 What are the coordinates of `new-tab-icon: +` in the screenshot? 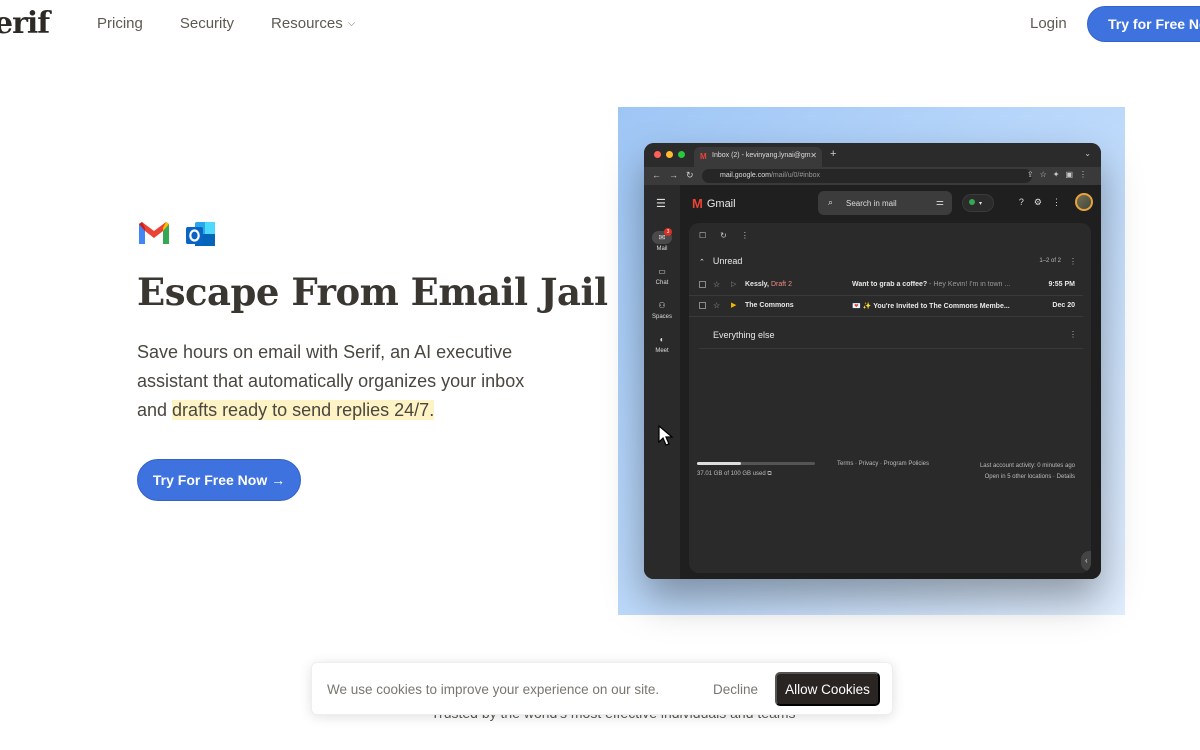 It's located at (833, 154).